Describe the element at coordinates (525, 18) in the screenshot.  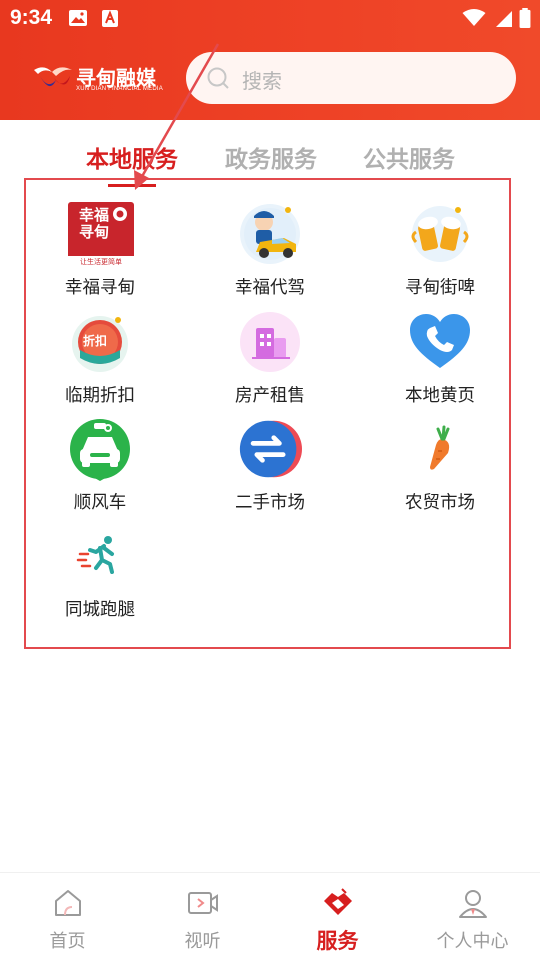
I see `battery-icon` at that location.